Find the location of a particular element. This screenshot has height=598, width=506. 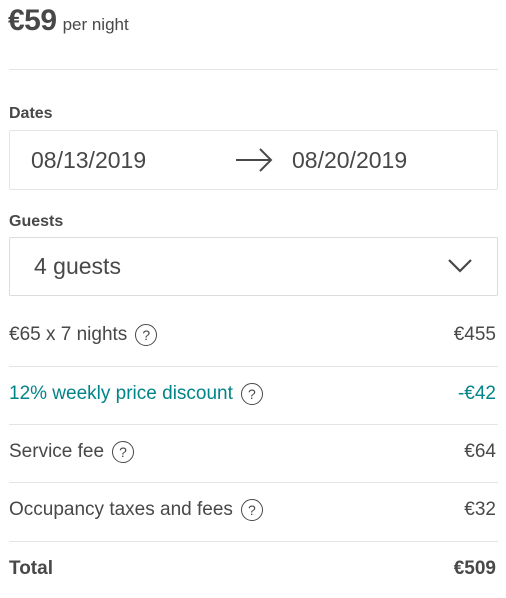

guests-label: Guests is located at coordinates (36, 221).